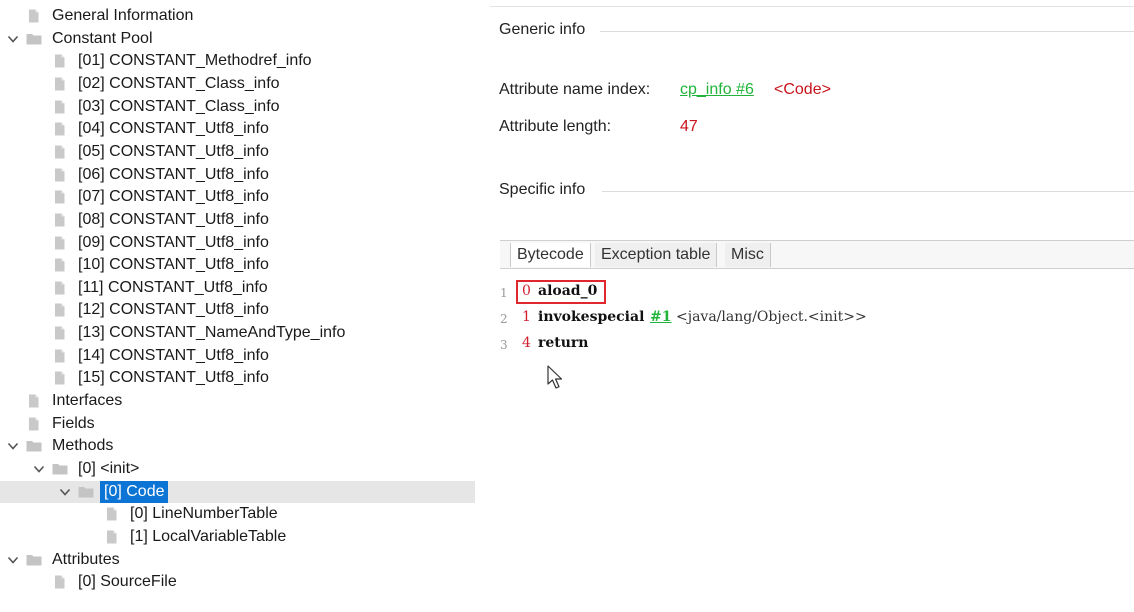 The width and height of the screenshot is (1134, 612). What do you see at coordinates (237, 491) in the screenshot?
I see `tree-item: [0] Code` at bounding box center [237, 491].